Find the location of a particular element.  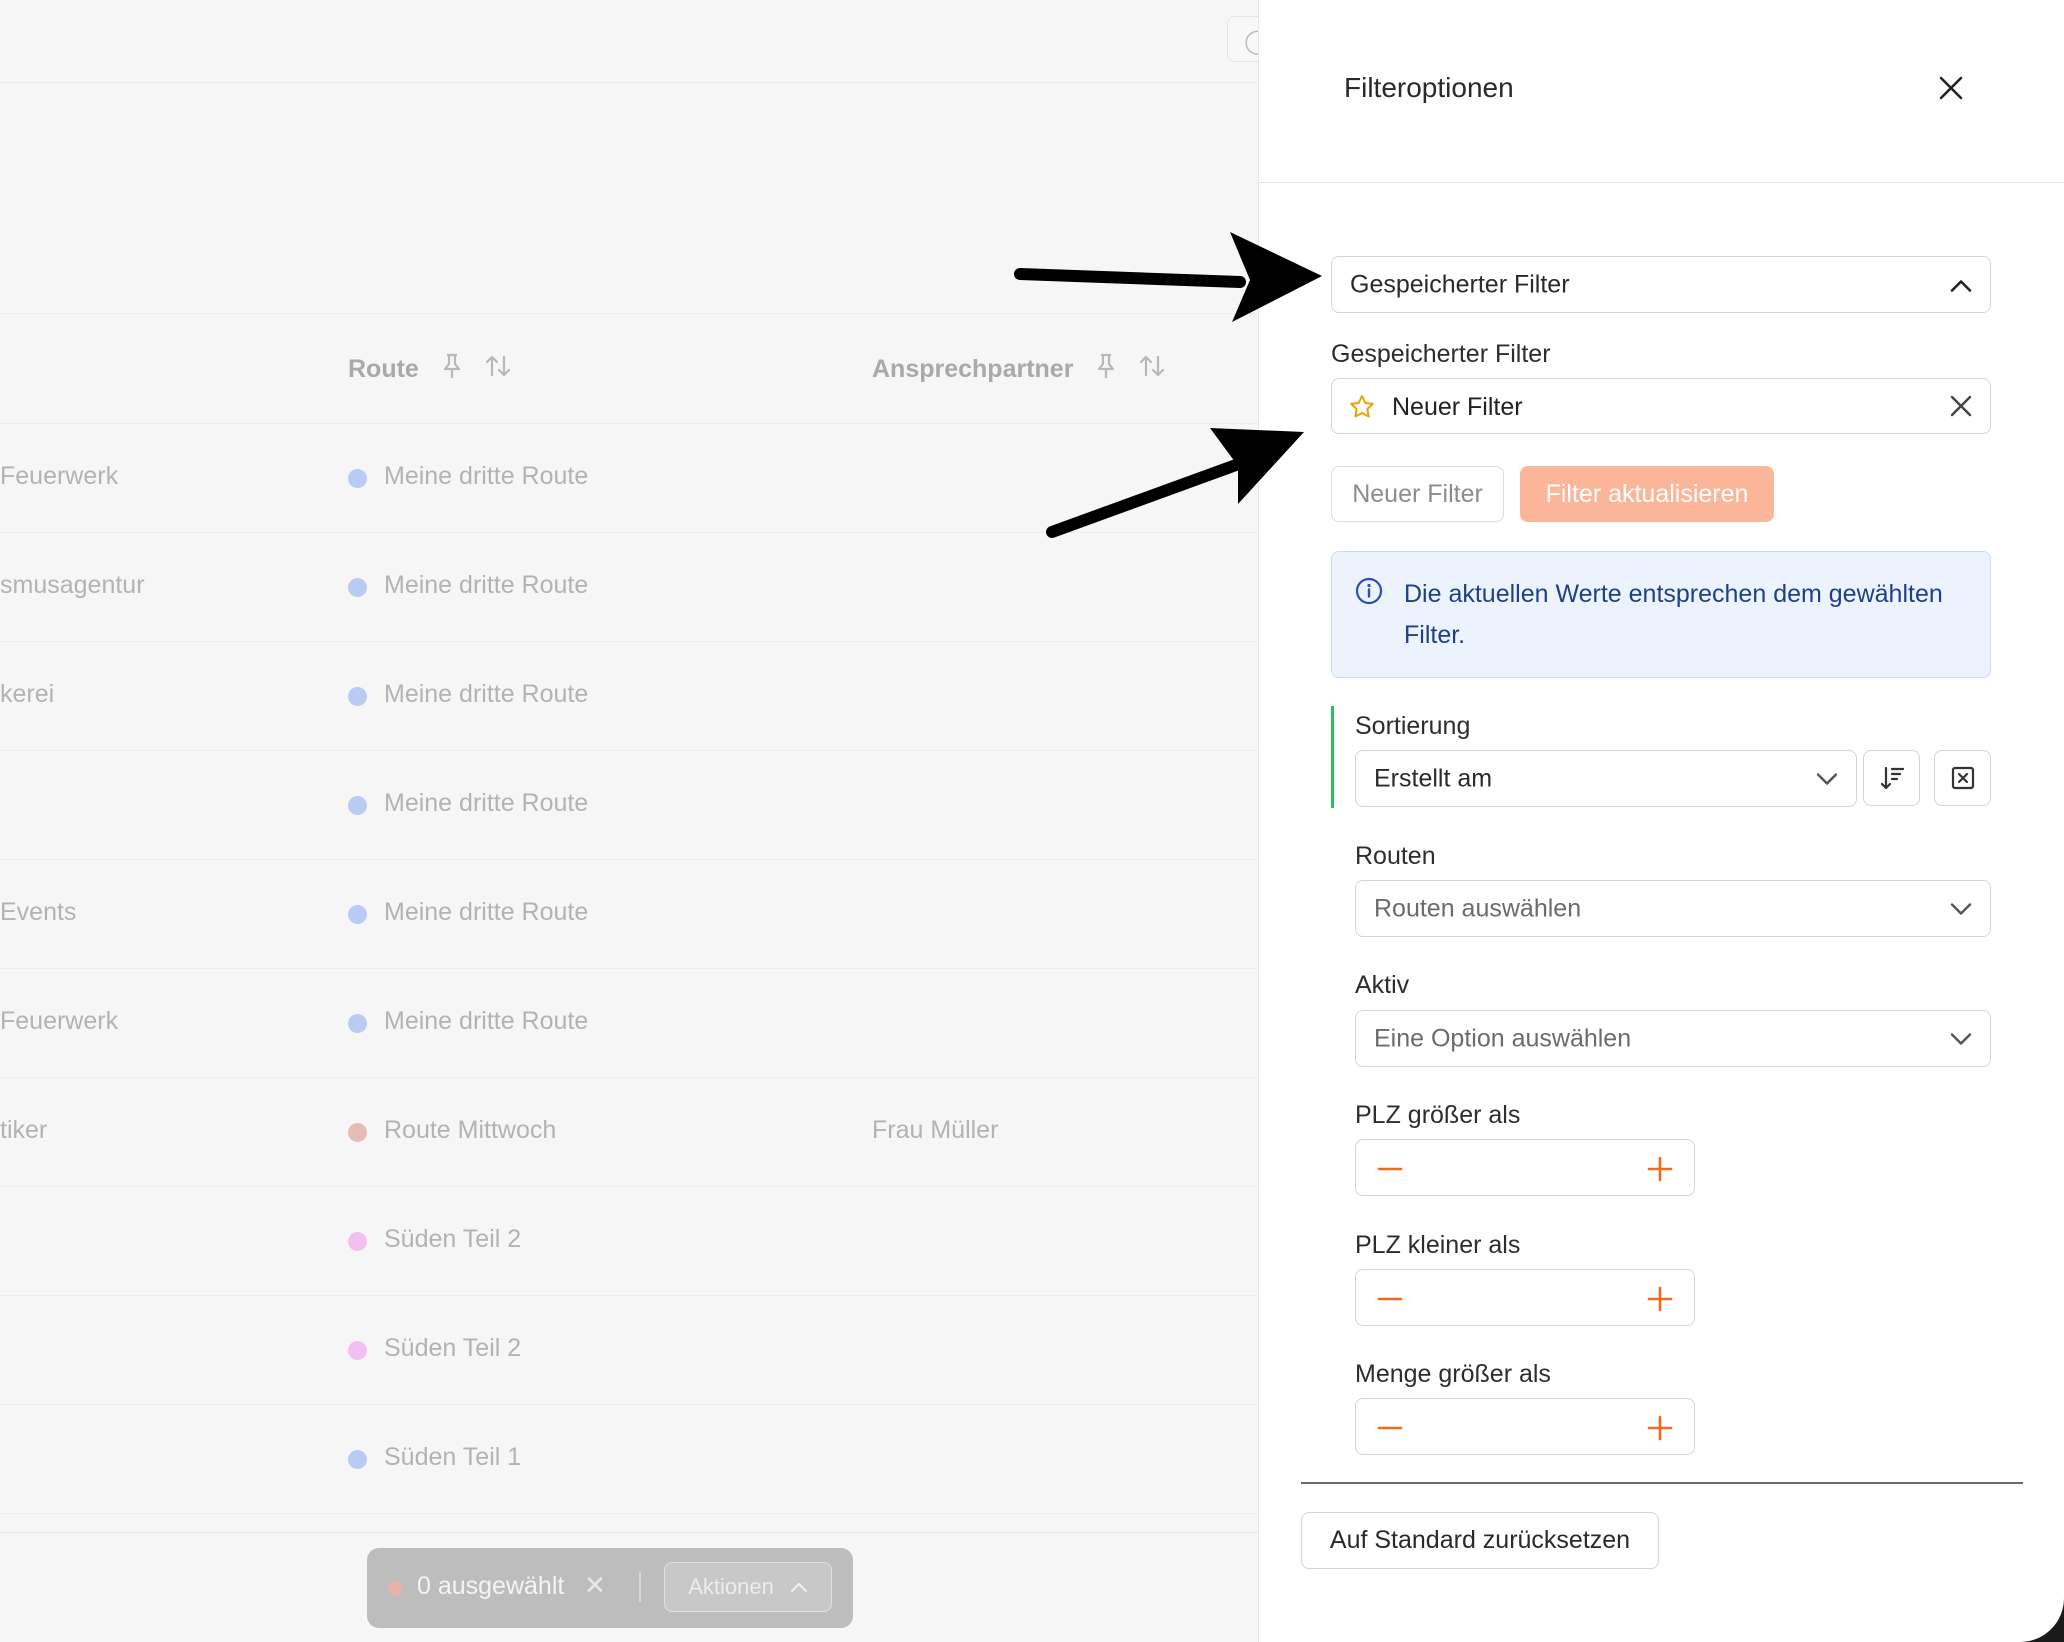

top-bar is located at coordinates (630, 41).